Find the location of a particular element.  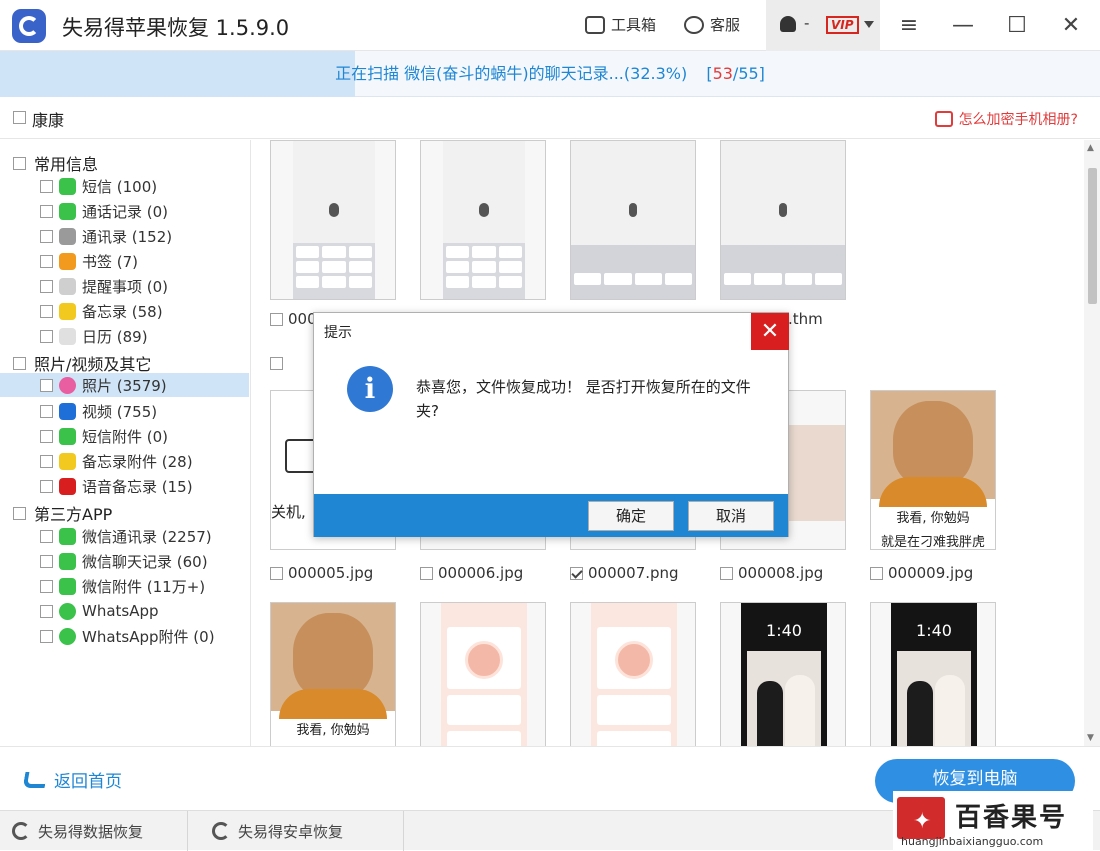

tab-android-recovery: 失易得安卓恢复 is located at coordinates (302, 831).